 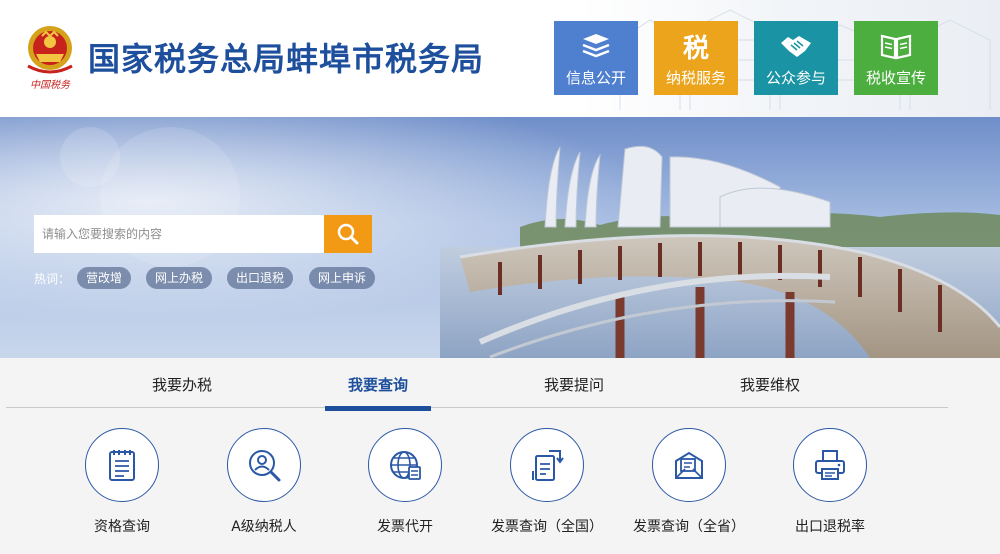 I want to click on query-a-level-taxpayer: A级纳税人, so click(x=264, y=488).